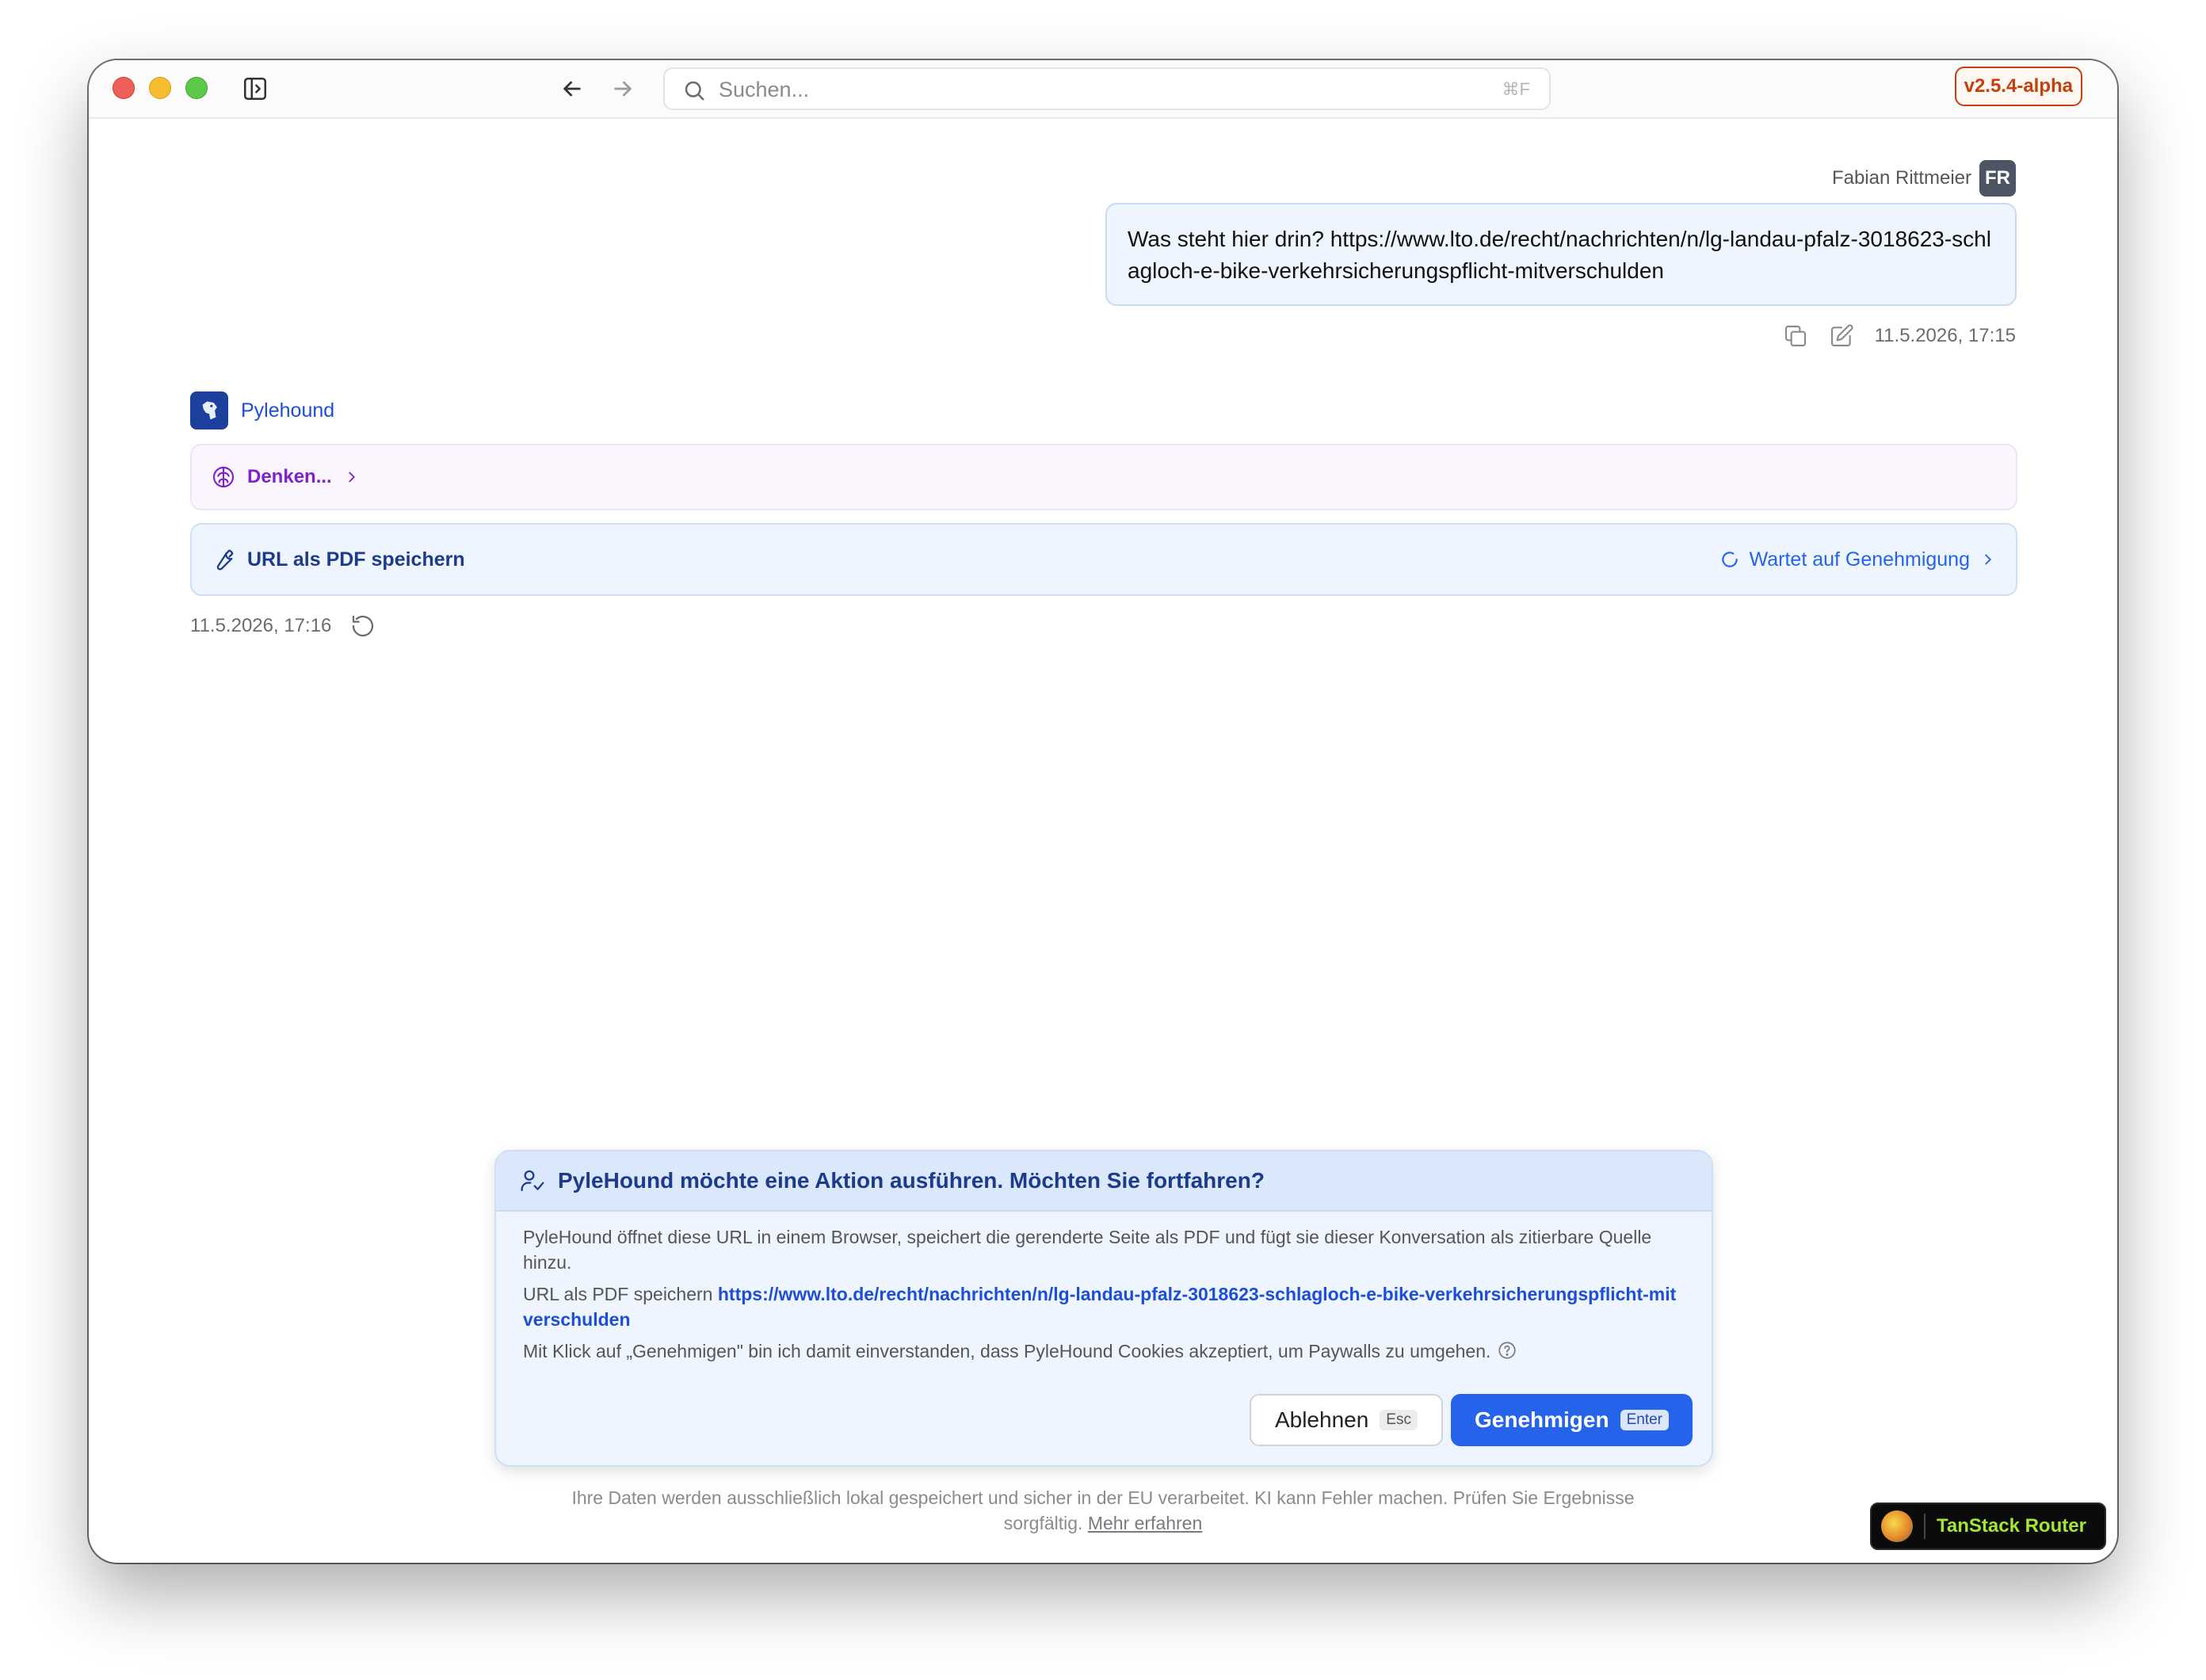 Image resolution: width=2206 pixels, height=1680 pixels. I want to click on user-message-meta: 11.5.2026, 17:15, so click(1900, 336).